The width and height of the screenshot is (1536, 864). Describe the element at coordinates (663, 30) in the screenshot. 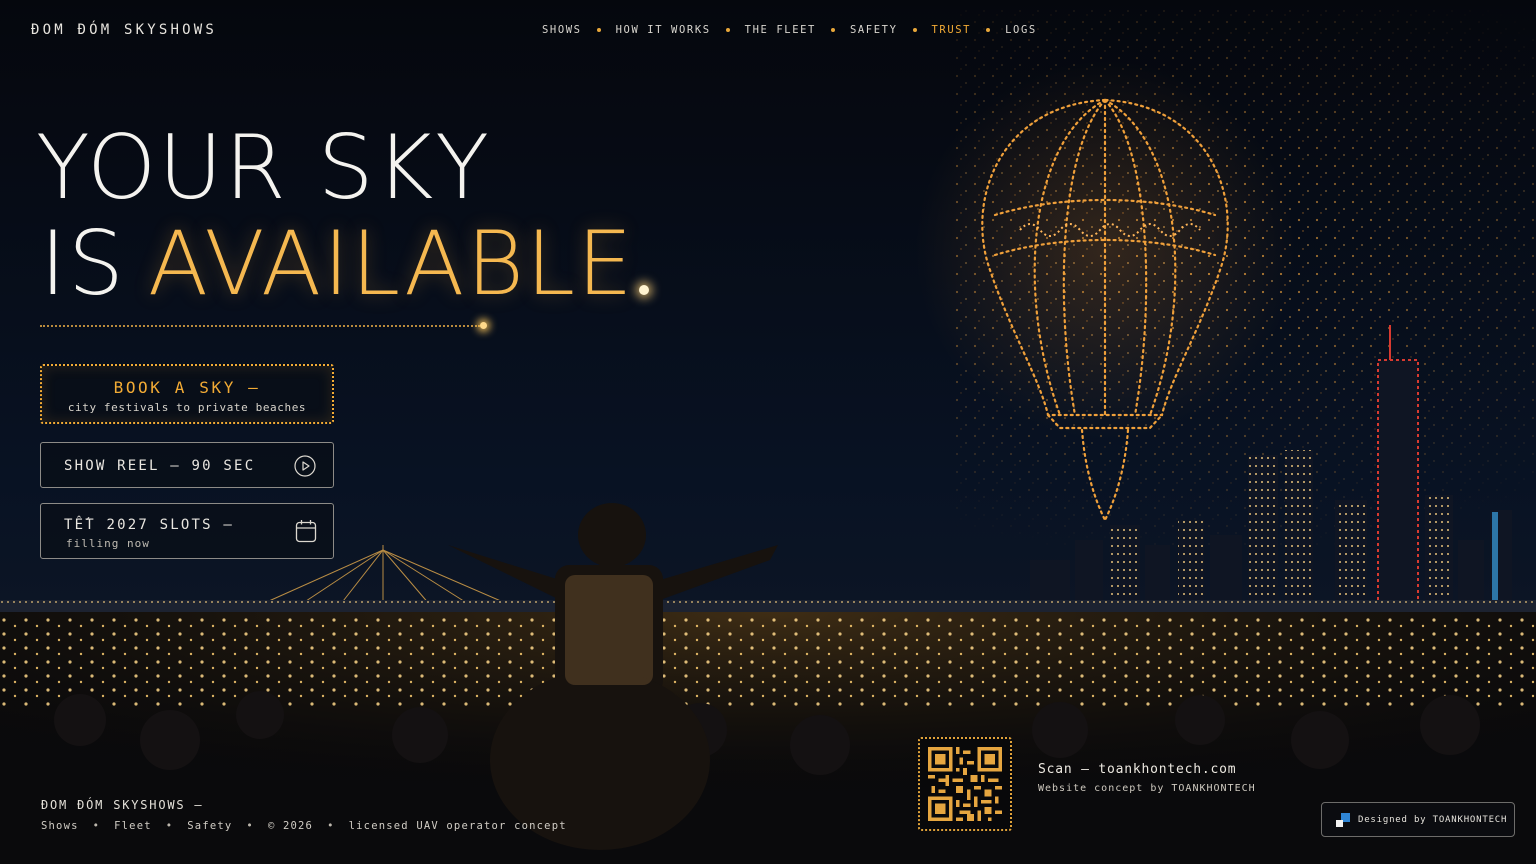

I see `nav-item-how-it-works: HOW IT WORKS` at that location.